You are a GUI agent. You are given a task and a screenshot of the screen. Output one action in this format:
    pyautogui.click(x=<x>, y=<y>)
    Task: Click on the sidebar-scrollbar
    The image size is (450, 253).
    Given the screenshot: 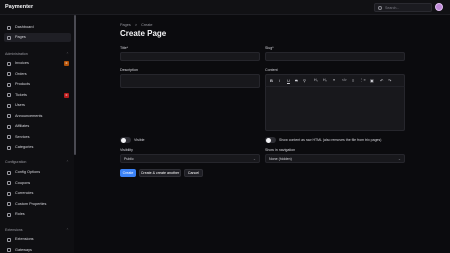 What is the action you would take?
    pyautogui.click(x=75, y=85)
    